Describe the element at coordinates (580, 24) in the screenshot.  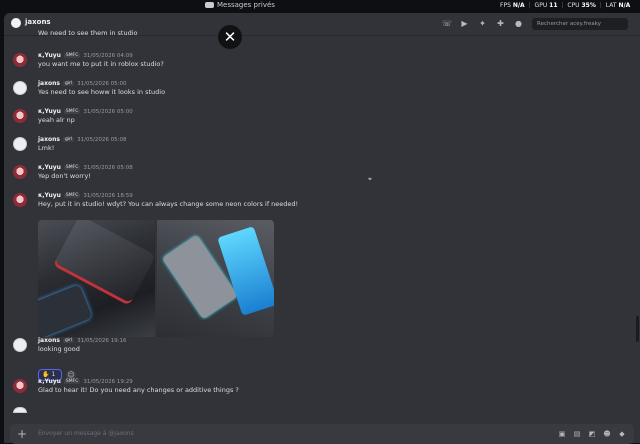
I see `search-input: Rechercher acey.freaky` at that location.